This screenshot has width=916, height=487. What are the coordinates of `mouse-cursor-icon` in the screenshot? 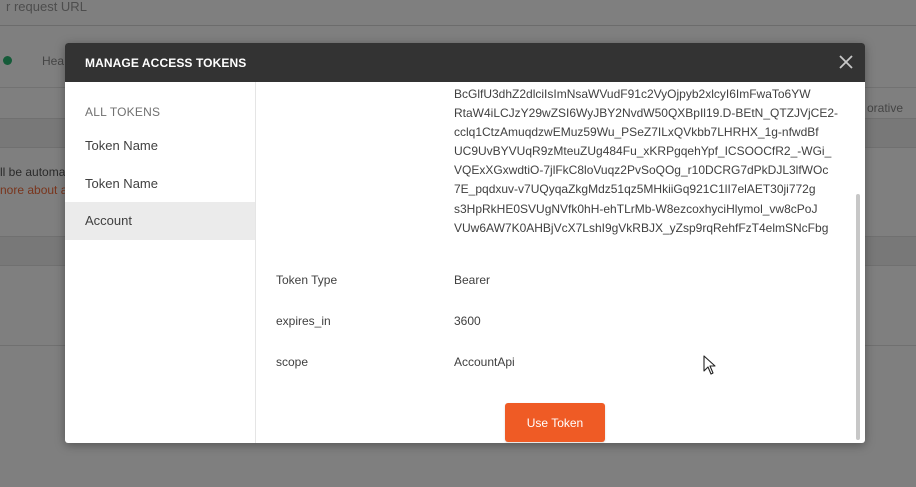 It's located at (710, 365).